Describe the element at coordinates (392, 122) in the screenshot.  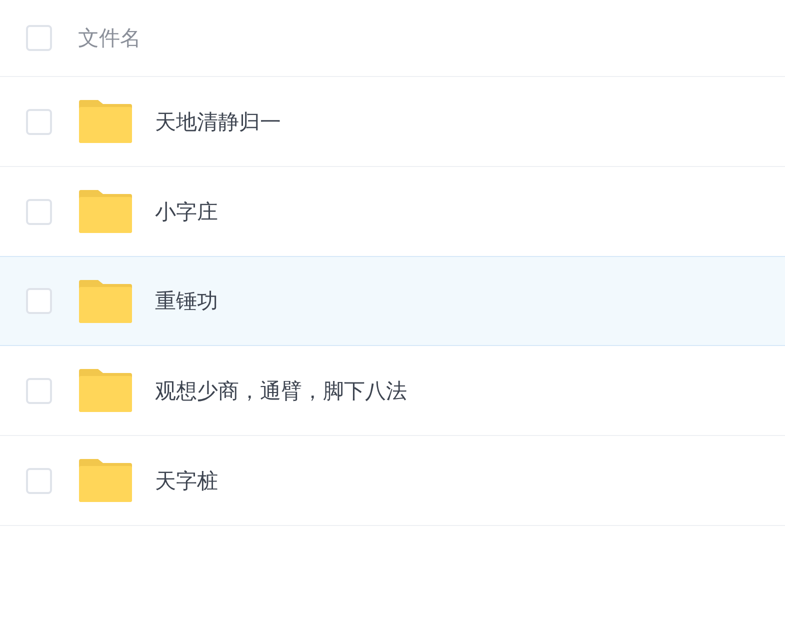
I see `file-row: 天地清静归一` at that location.